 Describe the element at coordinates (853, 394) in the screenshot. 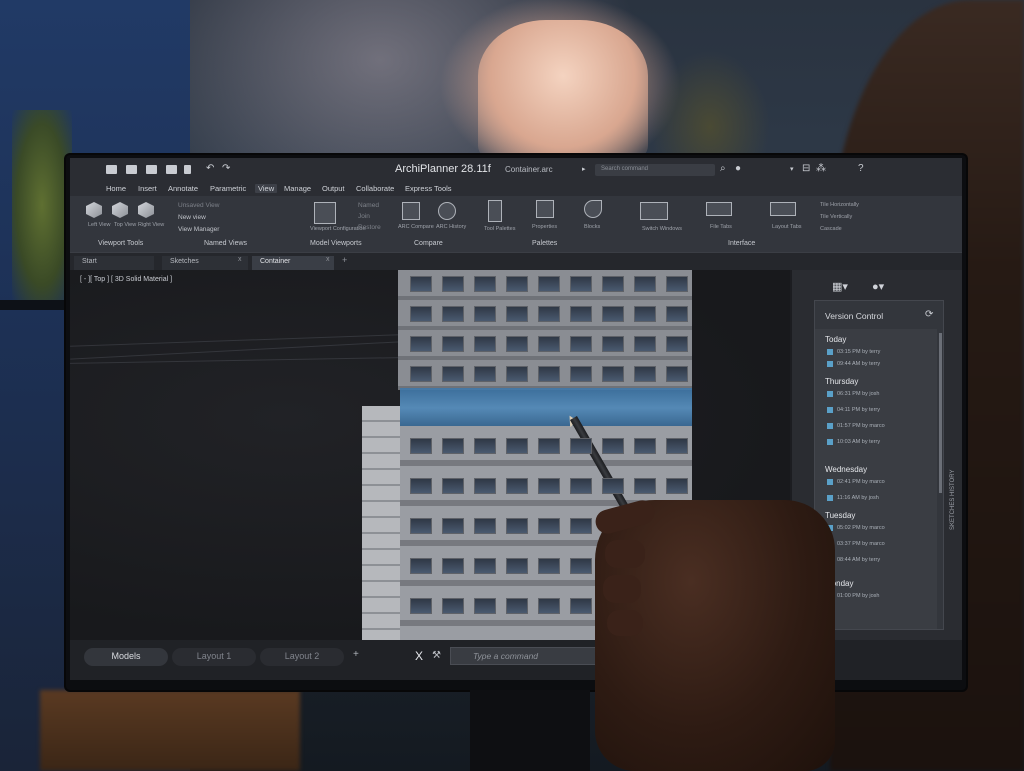

I see `version-entry: 06:31 PM by josh` at that location.